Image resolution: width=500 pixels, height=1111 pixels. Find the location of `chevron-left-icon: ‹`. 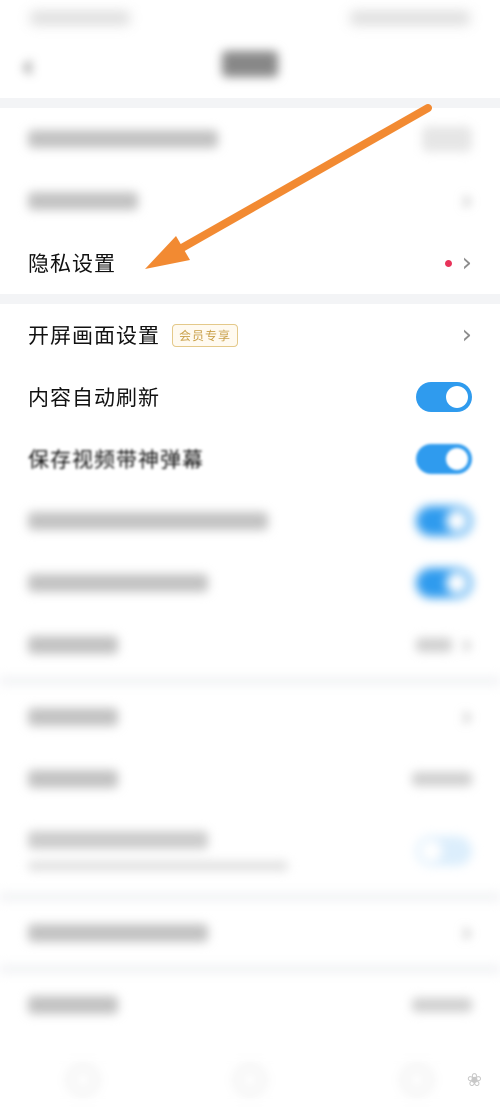

chevron-left-icon: ‹ is located at coordinates (28, 67).